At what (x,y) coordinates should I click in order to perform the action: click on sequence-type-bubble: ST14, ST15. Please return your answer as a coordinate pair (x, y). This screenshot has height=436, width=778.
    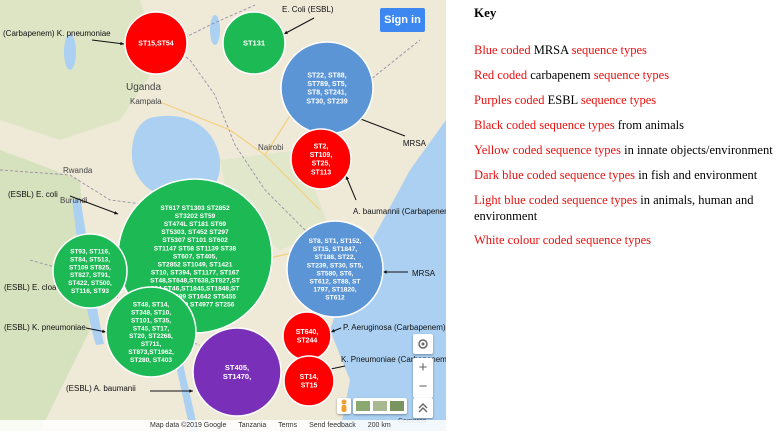
    Looking at the image, I should click on (309, 381).